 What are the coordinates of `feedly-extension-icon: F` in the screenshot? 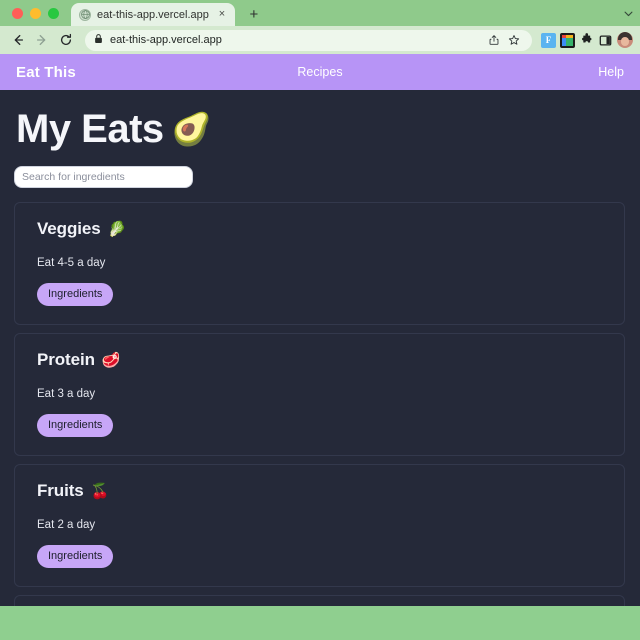 It's located at (548, 40).